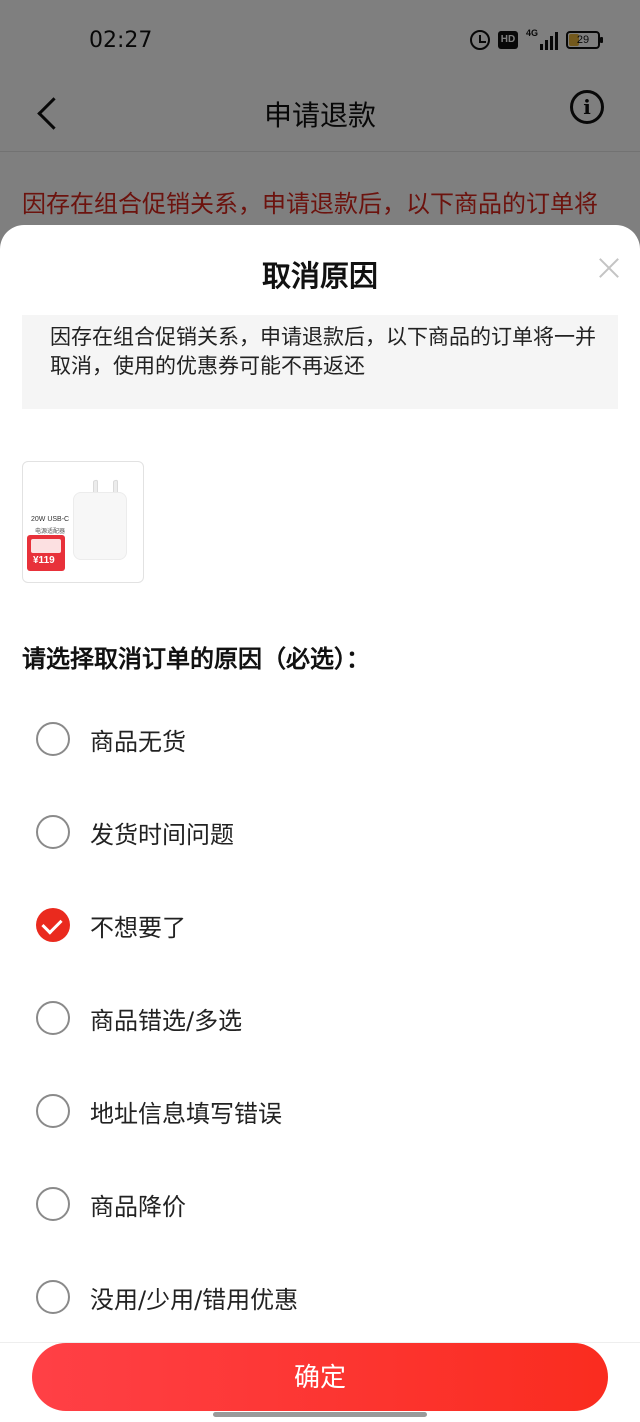  What do you see at coordinates (50, 531) in the screenshot?
I see `product-caption-sub: 电源适配器` at bounding box center [50, 531].